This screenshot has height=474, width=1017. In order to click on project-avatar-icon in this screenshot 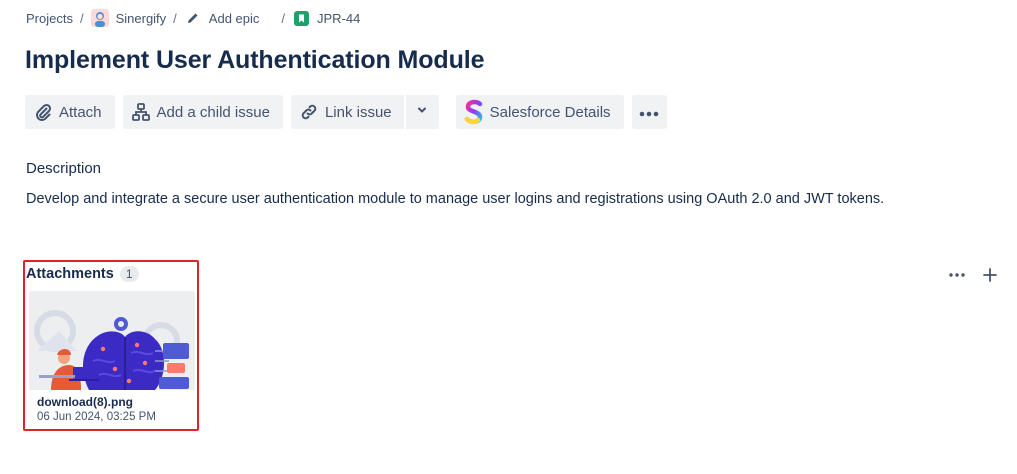, I will do `click(99, 18)`.